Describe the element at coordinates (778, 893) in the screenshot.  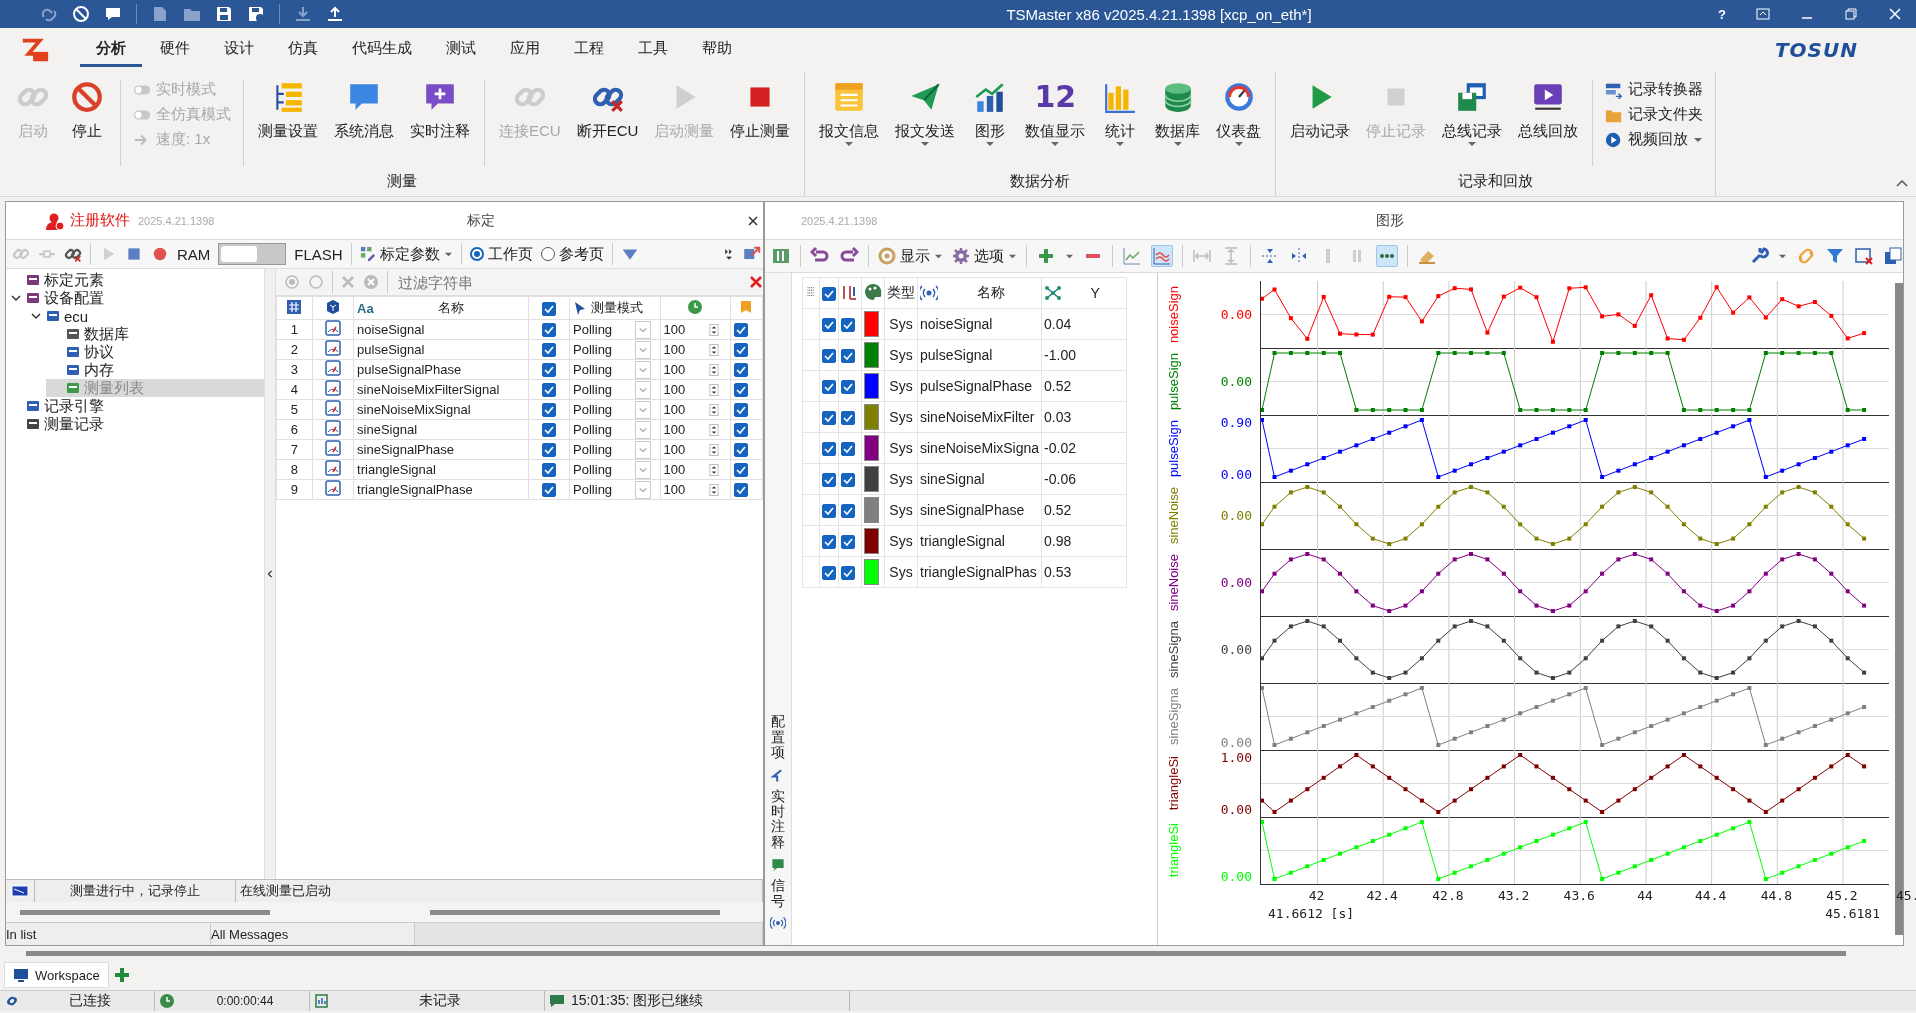
I see `side-tab: 信号` at that location.